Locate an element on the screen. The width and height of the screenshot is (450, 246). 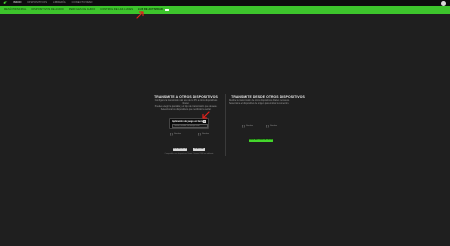
popup-input: Iniciar sesión en tiempo real is located at coordinates (190, 126).